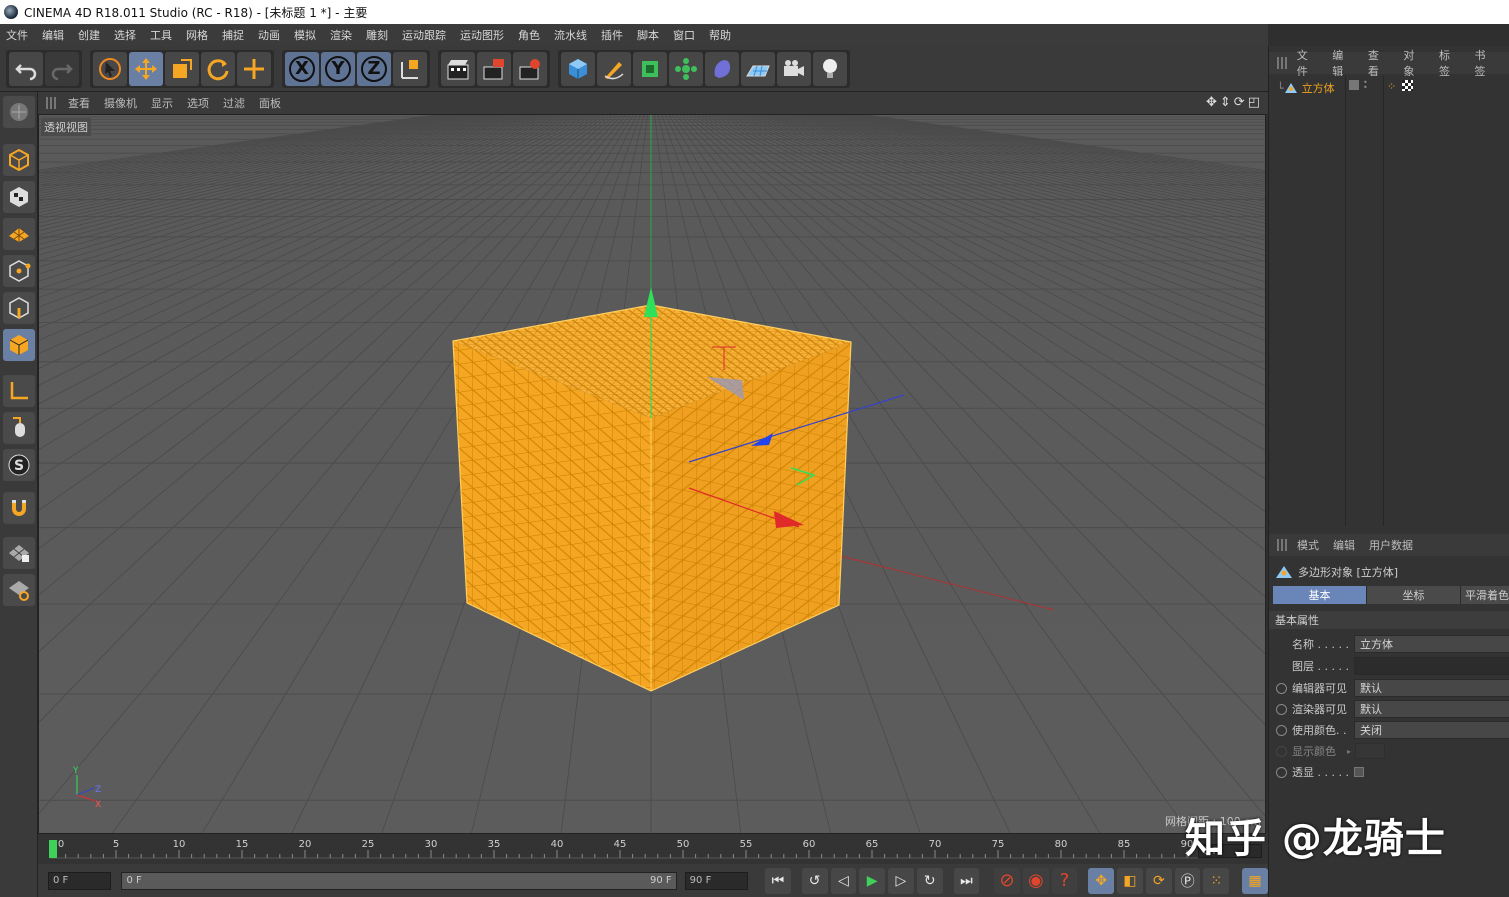 The image size is (1509, 897). What do you see at coordinates (1431, 644) in the screenshot?
I see `name-input: 立方体` at bounding box center [1431, 644].